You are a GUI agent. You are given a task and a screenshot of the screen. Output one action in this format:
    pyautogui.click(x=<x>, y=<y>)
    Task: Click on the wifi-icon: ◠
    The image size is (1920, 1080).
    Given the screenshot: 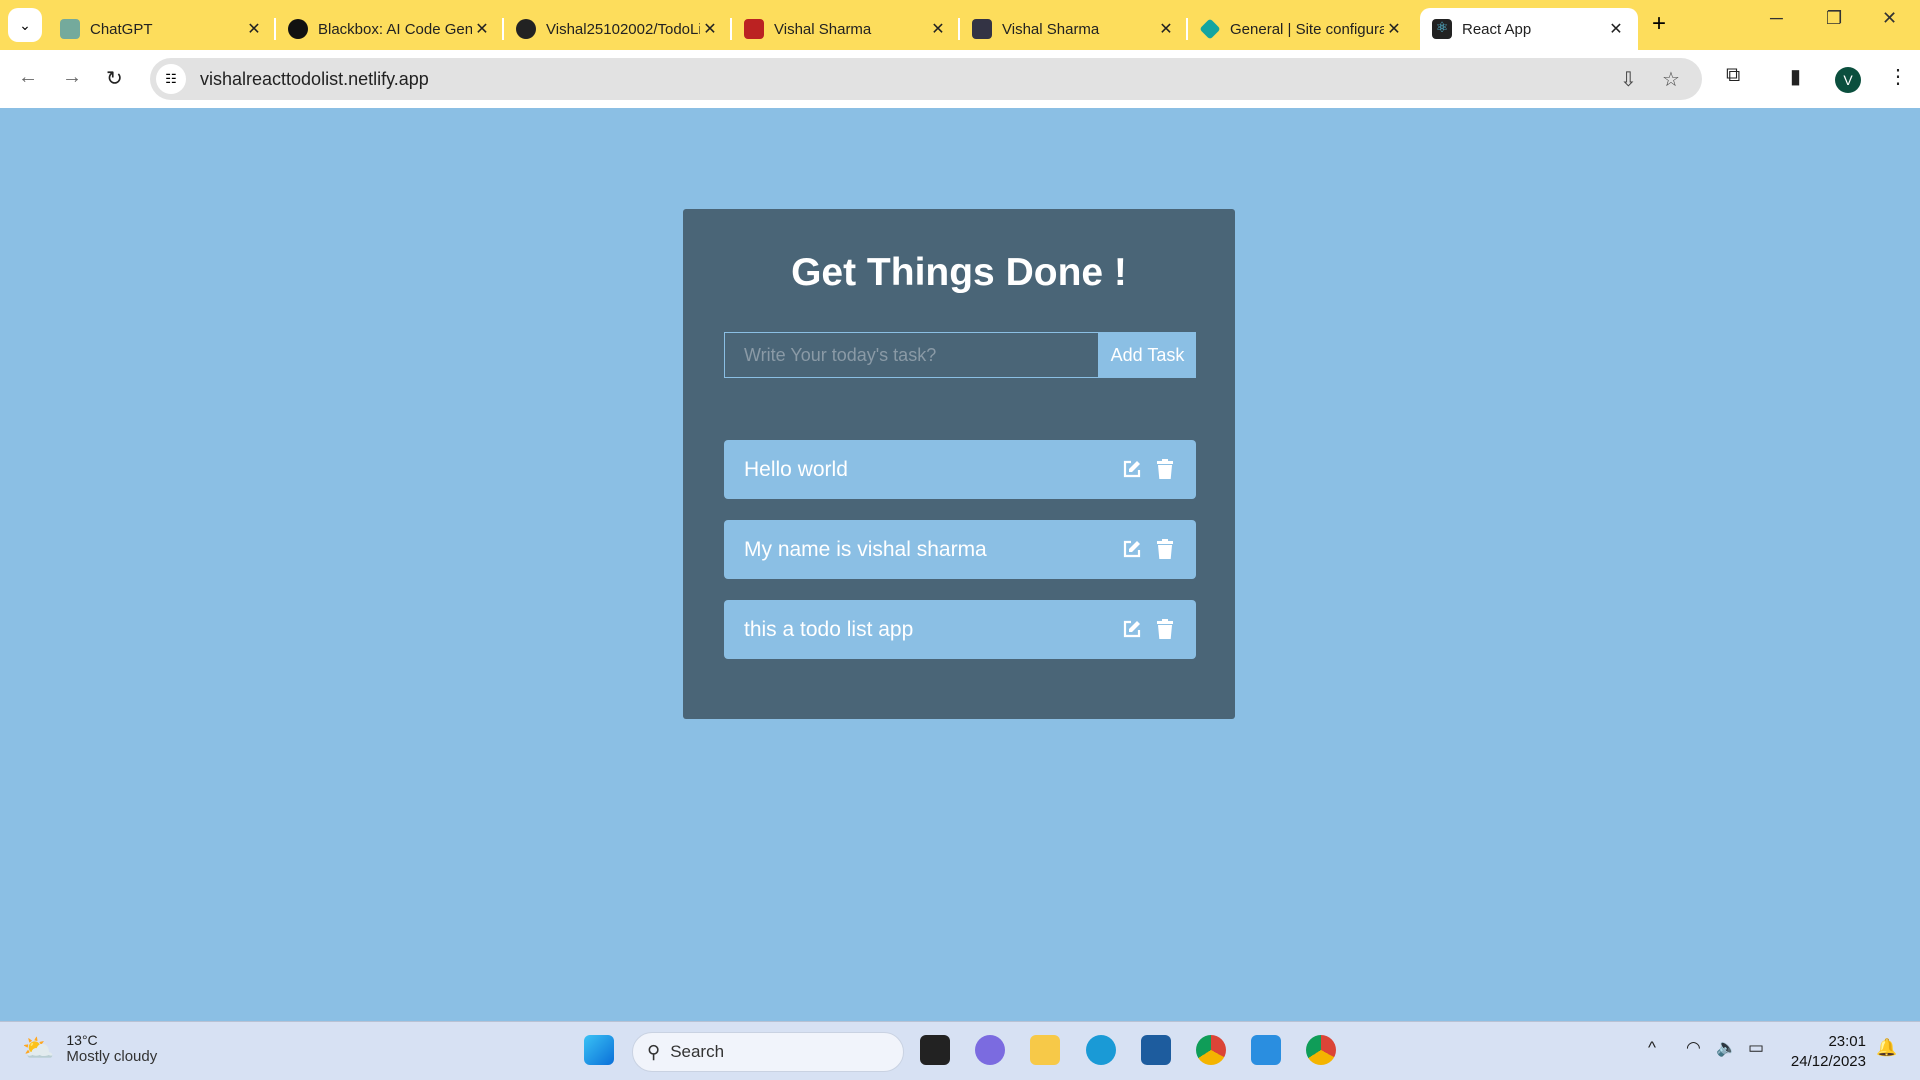 What is the action you would take?
    pyautogui.click(x=1693, y=1048)
    